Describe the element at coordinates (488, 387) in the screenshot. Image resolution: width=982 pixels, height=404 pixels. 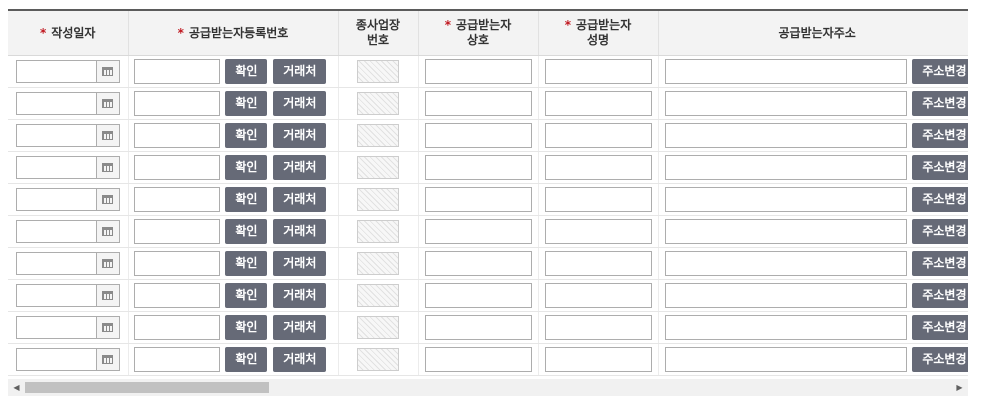
I see `horizontal-scrollbar: ◀ ▶` at that location.